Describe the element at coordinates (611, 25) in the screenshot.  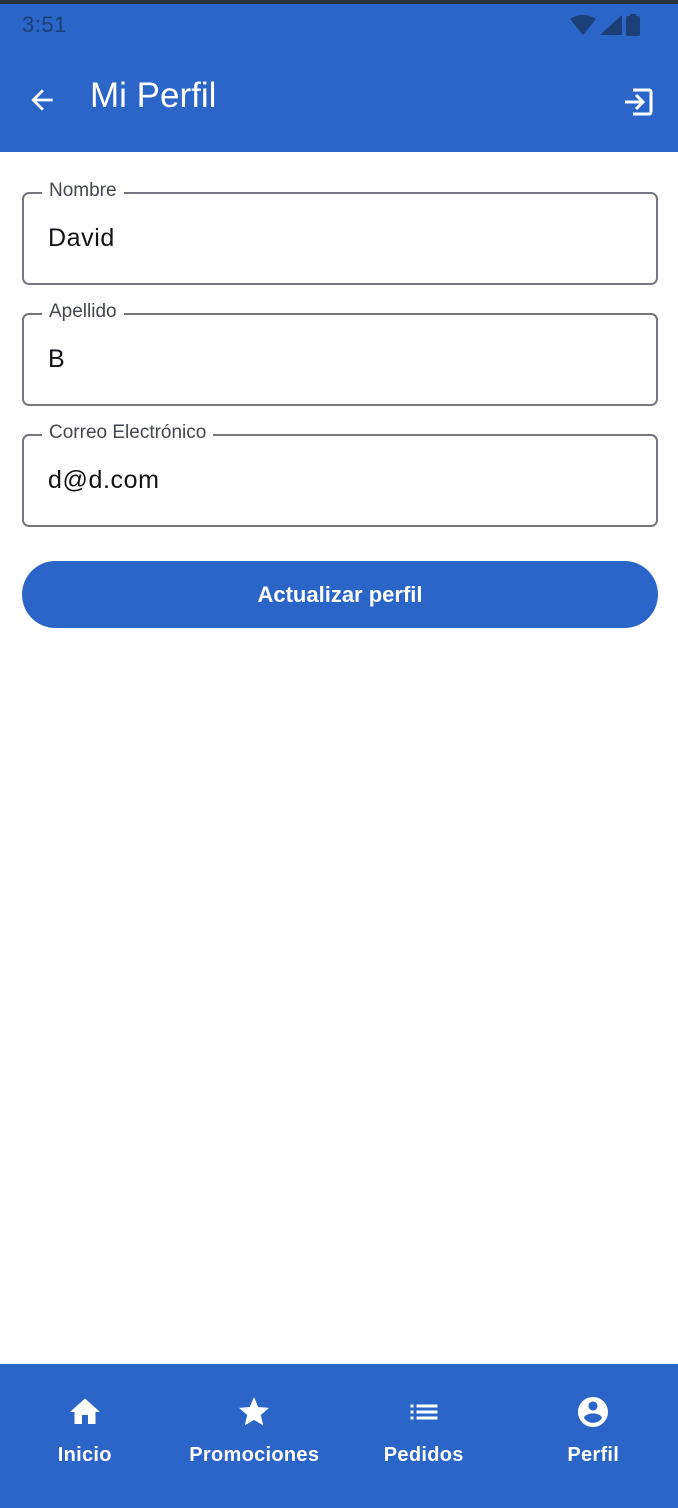
I see `signal-icon` at that location.